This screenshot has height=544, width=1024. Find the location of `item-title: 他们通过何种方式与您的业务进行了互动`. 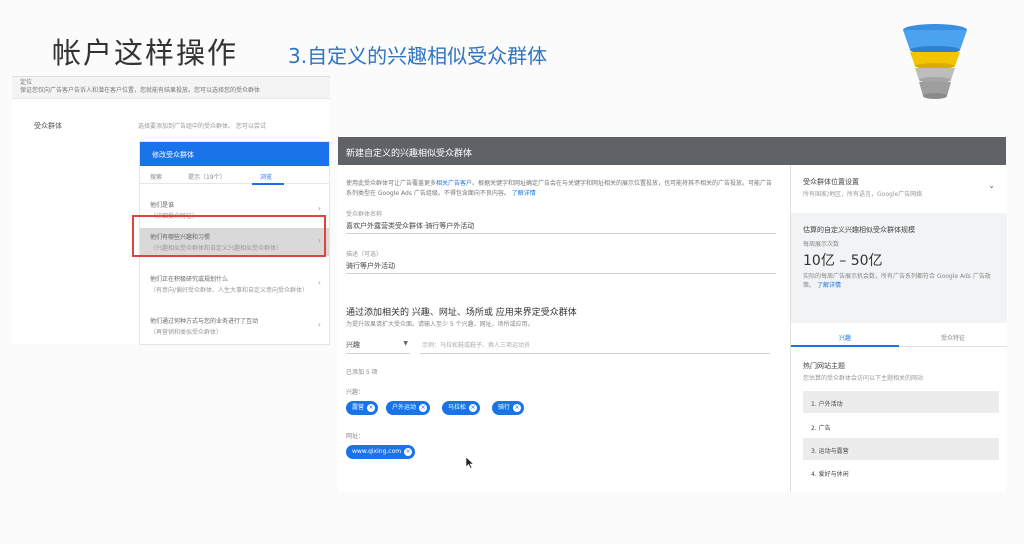

item-title: 他们通过何种方式与您的业务进行了互动 is located at coordinates (204, 321).